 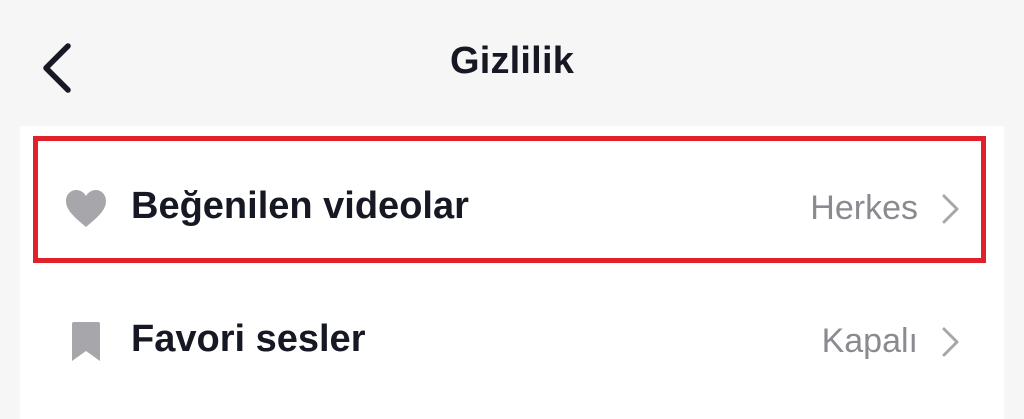 What do you see at coordinates (300, 206) in the screenshot?
I see `row-label: Beğenilen videolar` at bounding box center [300, 206].